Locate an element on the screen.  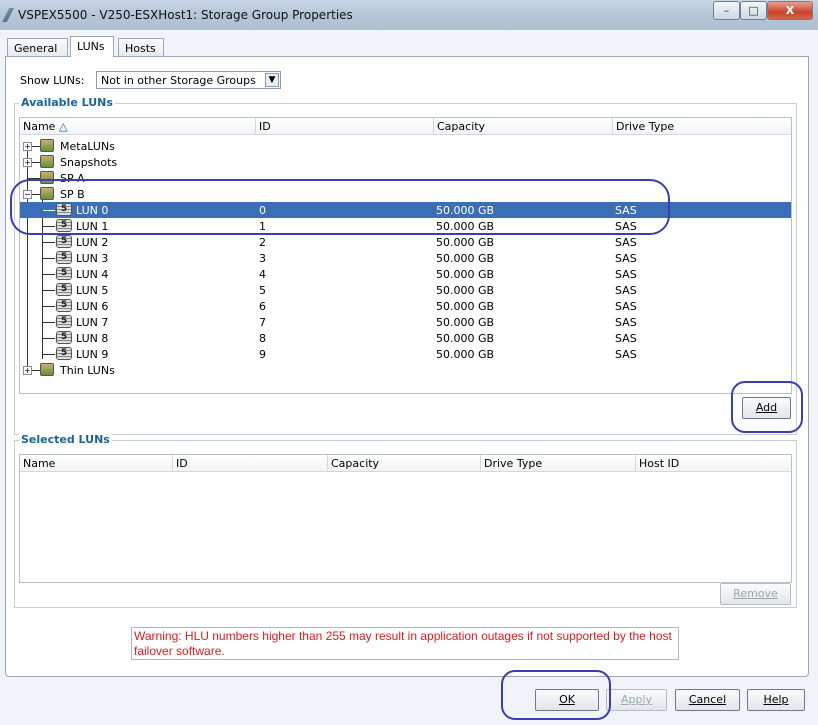
lun-id: 0 is located at coordinates (262, 210).